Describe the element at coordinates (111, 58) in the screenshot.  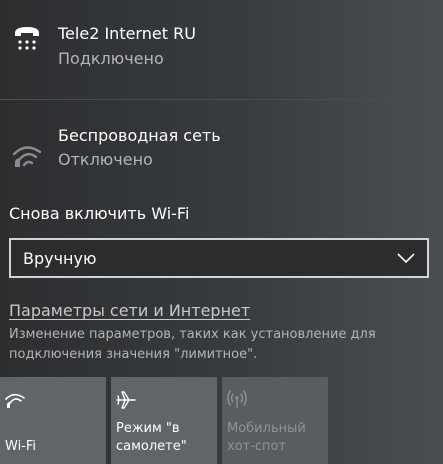
I see `network-status: Подключено` at that location.